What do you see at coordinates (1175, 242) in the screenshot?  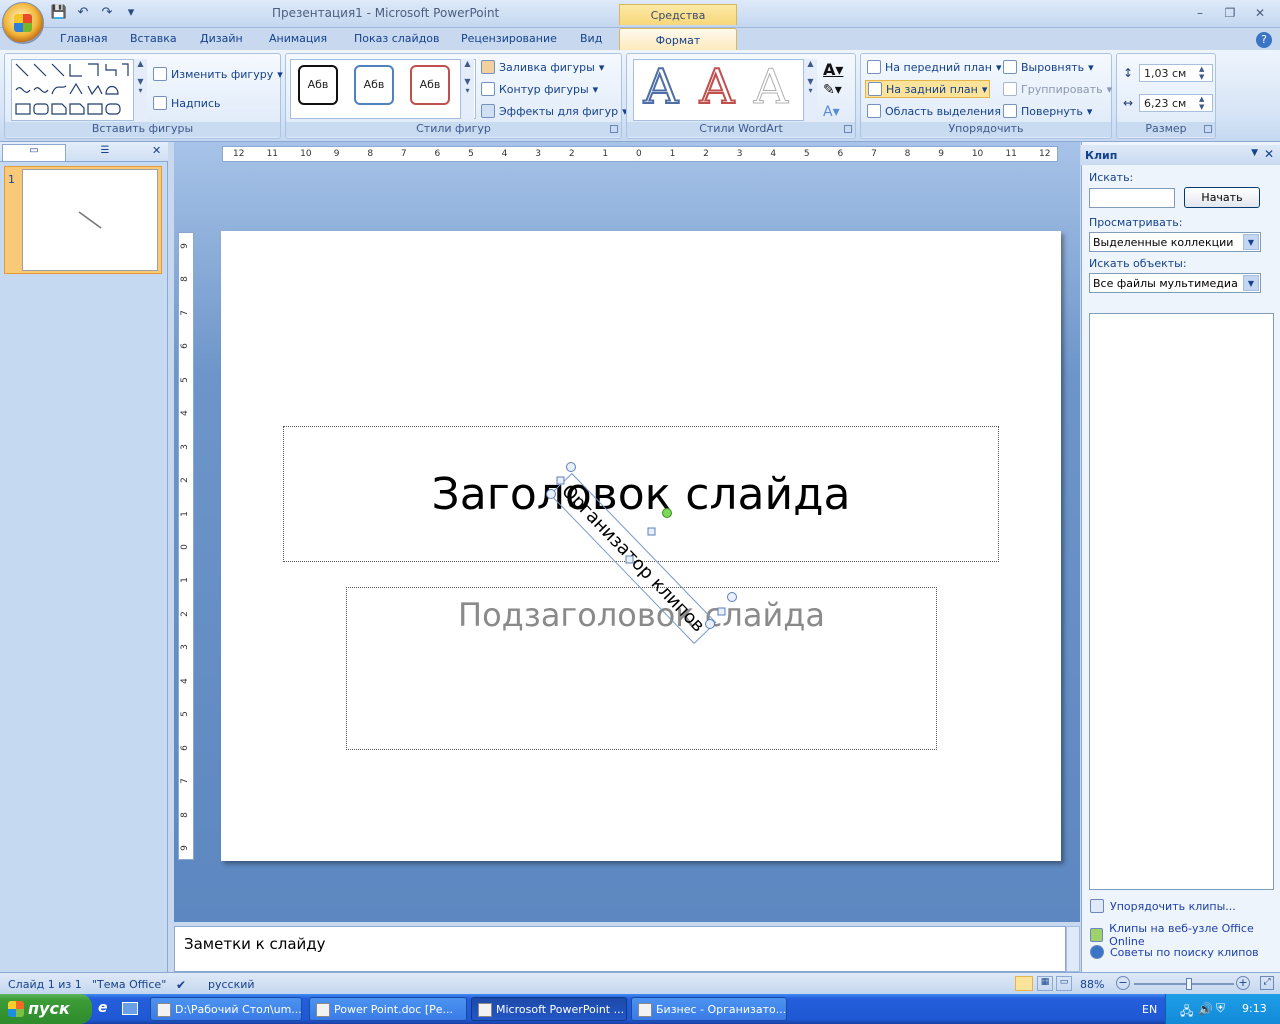 I see `browse-select: Выделенные коллекции ▼` at bounding box center [1175, 242].